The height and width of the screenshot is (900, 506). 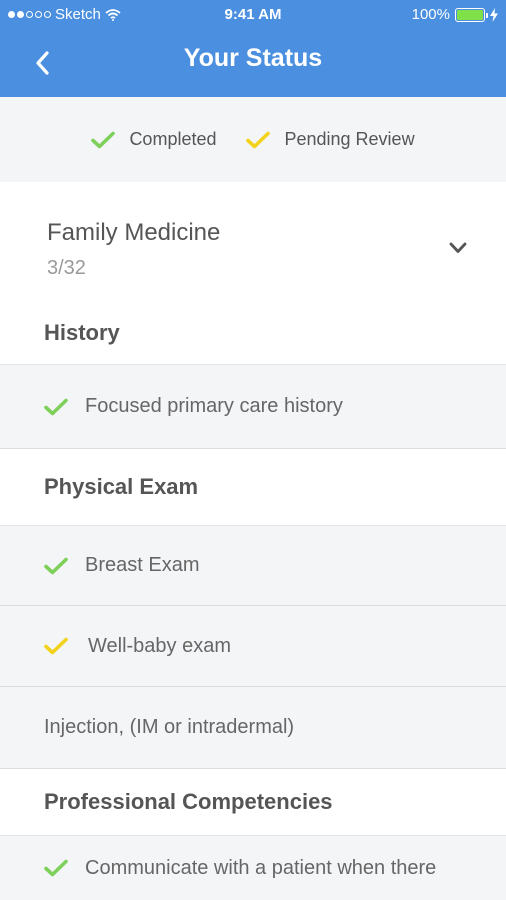 I want to click on legend-pending: Pending Review, so click(x=330, y=139).